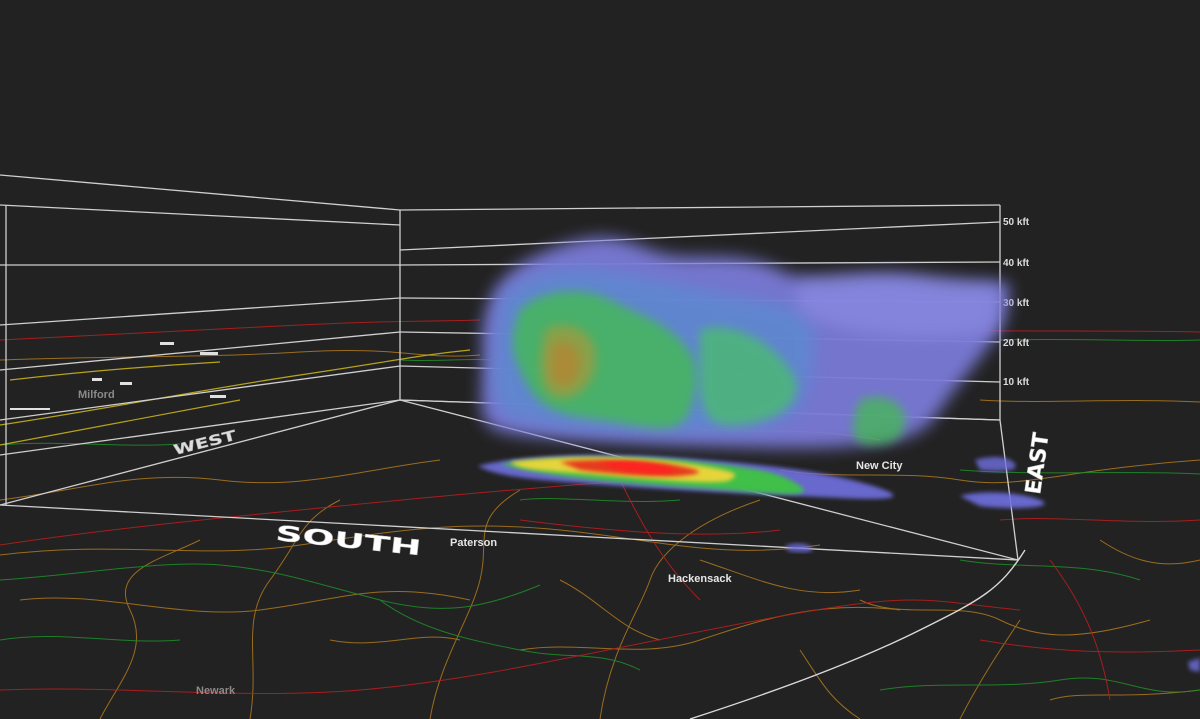 The image size is (1200, 719). Describe the element at coordinates (879, 466) in the screenshot. I see `city-label-new-city: New City` at that location.